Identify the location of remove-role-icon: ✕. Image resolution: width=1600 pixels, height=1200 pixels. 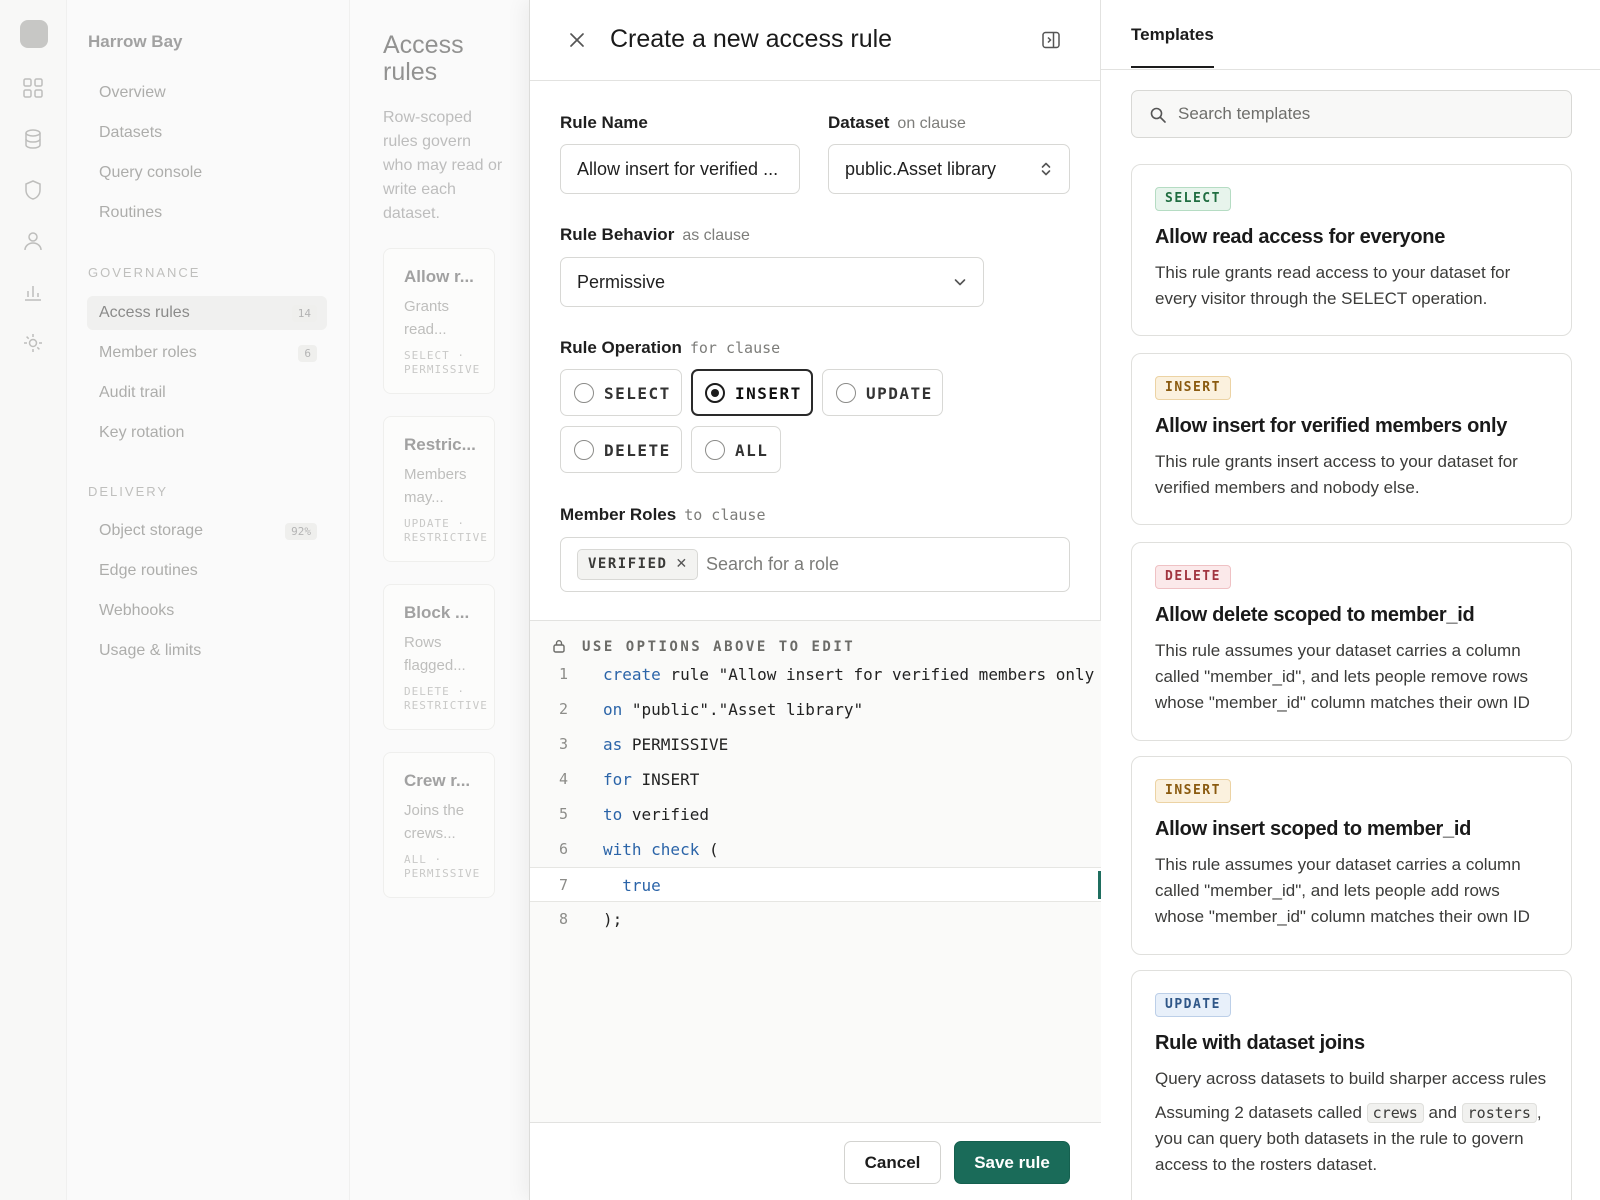
(681, 564).